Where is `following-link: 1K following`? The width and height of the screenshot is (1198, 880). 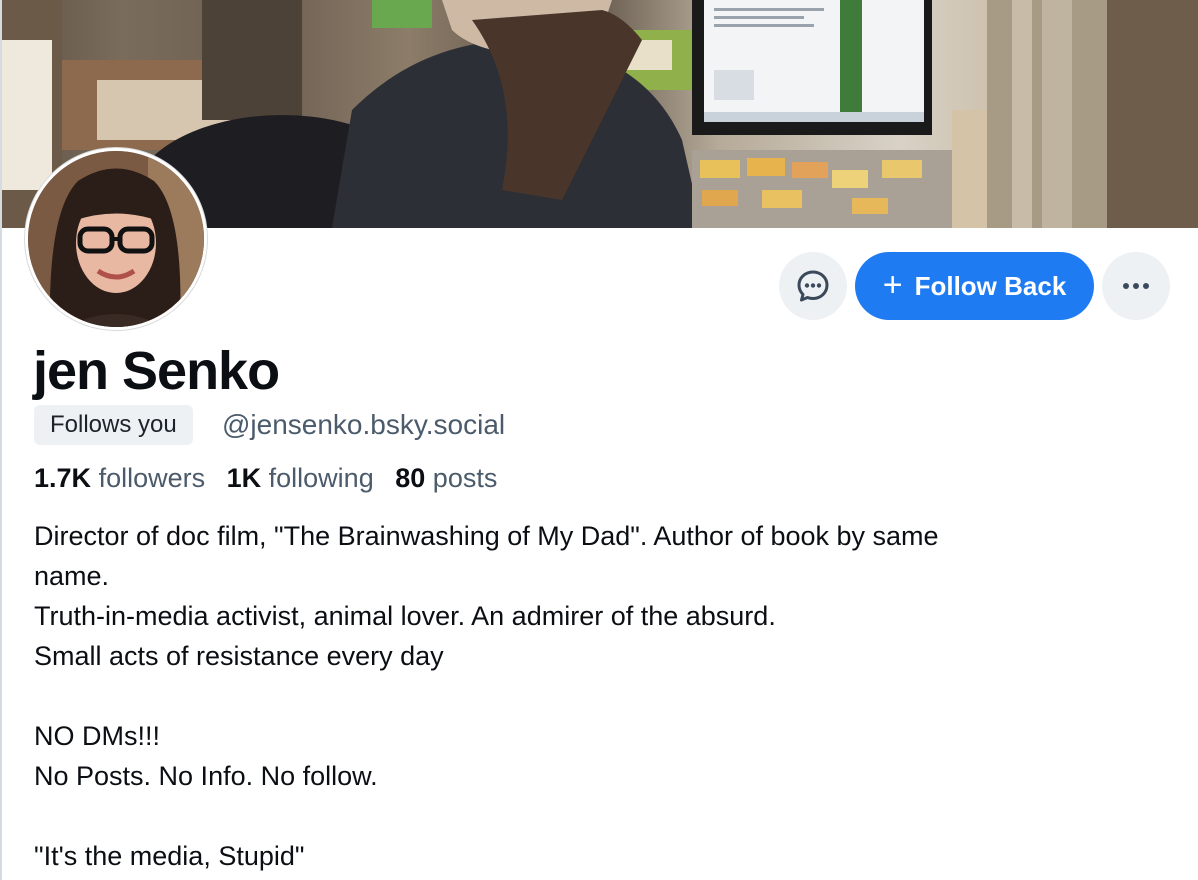
following-link: 1K following is located at coordinates (300, 478).